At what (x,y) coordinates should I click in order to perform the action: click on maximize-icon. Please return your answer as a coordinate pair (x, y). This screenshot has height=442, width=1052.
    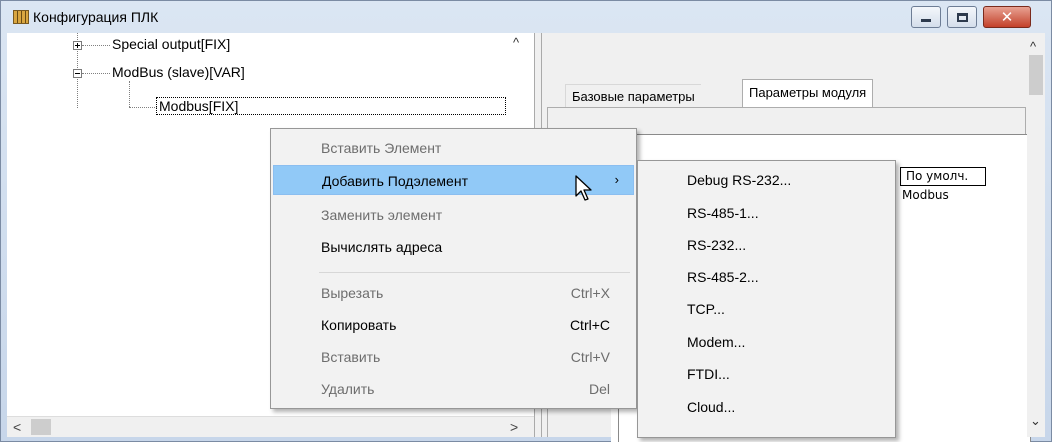
    Looking at the image, I should click on (962, 17).